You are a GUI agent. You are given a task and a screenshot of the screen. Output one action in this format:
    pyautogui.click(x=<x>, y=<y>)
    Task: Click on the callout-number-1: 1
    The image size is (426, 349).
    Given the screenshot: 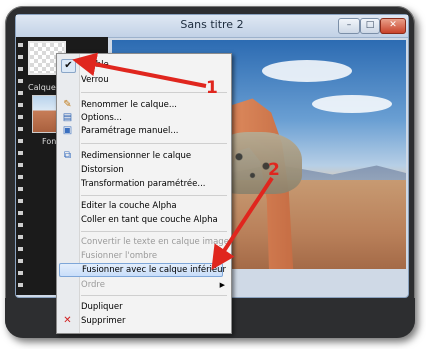 What is the action you would take?
    pyautogui.click(x=212, y=88)
    